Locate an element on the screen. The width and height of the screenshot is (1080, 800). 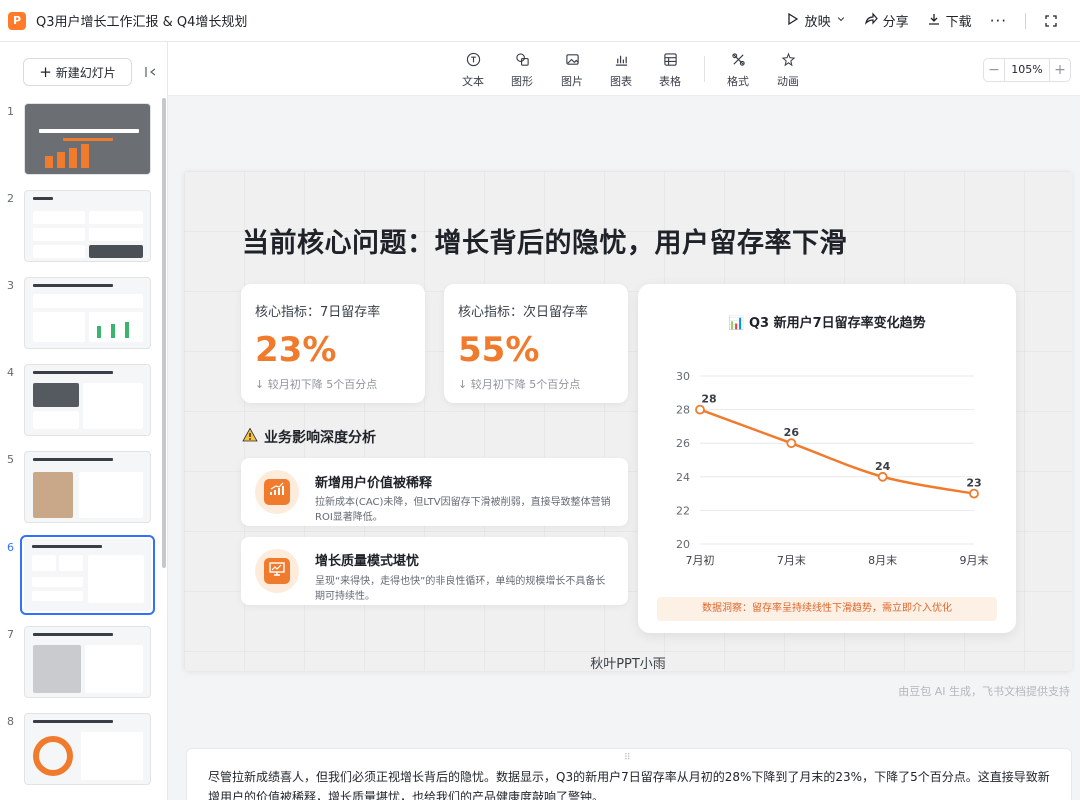
presentation-chart-icon is located at coordinates (277, 571).